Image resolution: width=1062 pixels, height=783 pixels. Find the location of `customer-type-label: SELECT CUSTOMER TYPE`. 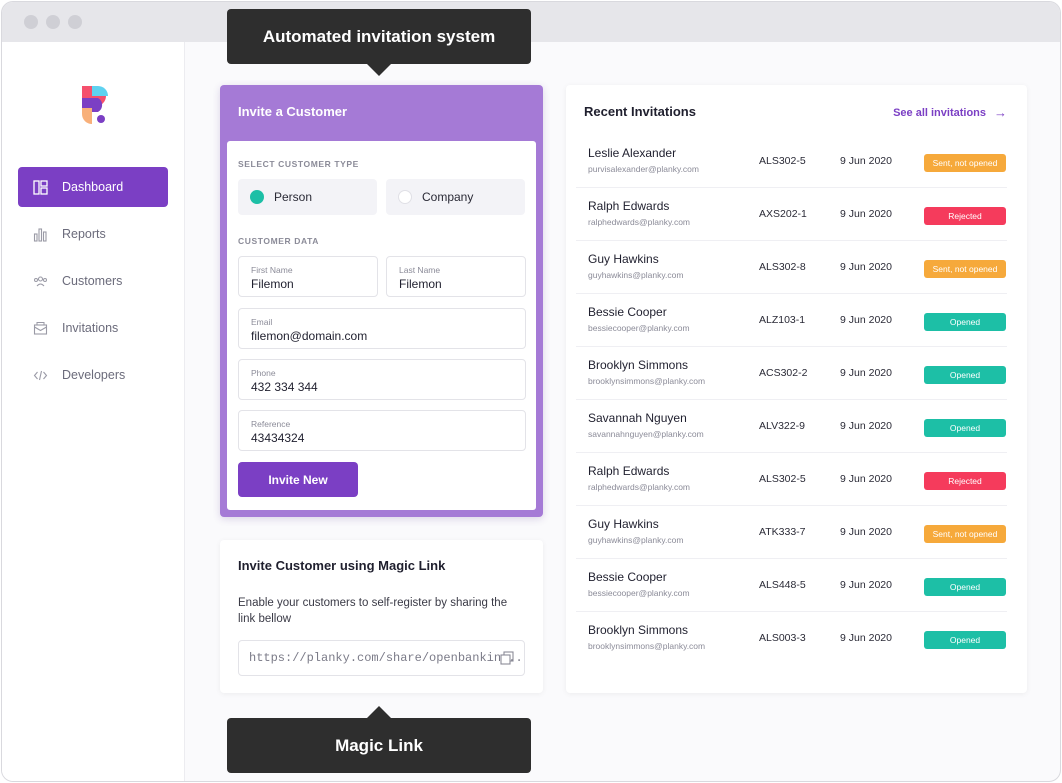

customer-type-label: SELECT CUSTOMER TYPE is located at coordinates (298, 164).